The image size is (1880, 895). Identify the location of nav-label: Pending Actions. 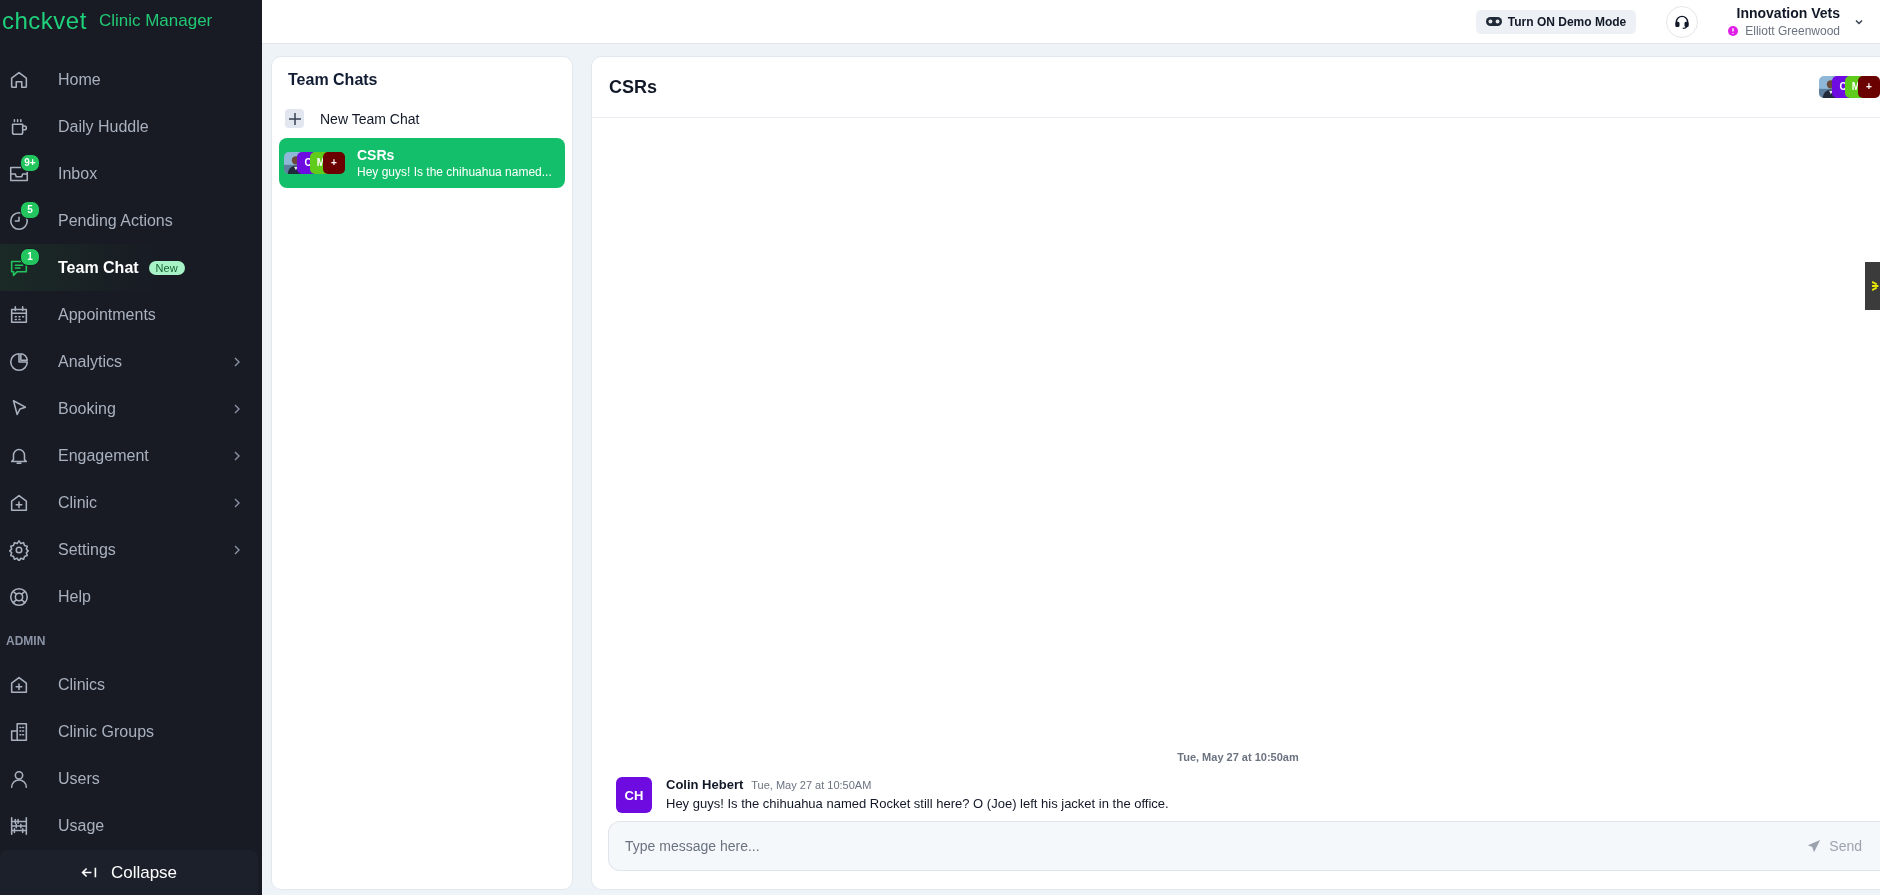
(115, 220).